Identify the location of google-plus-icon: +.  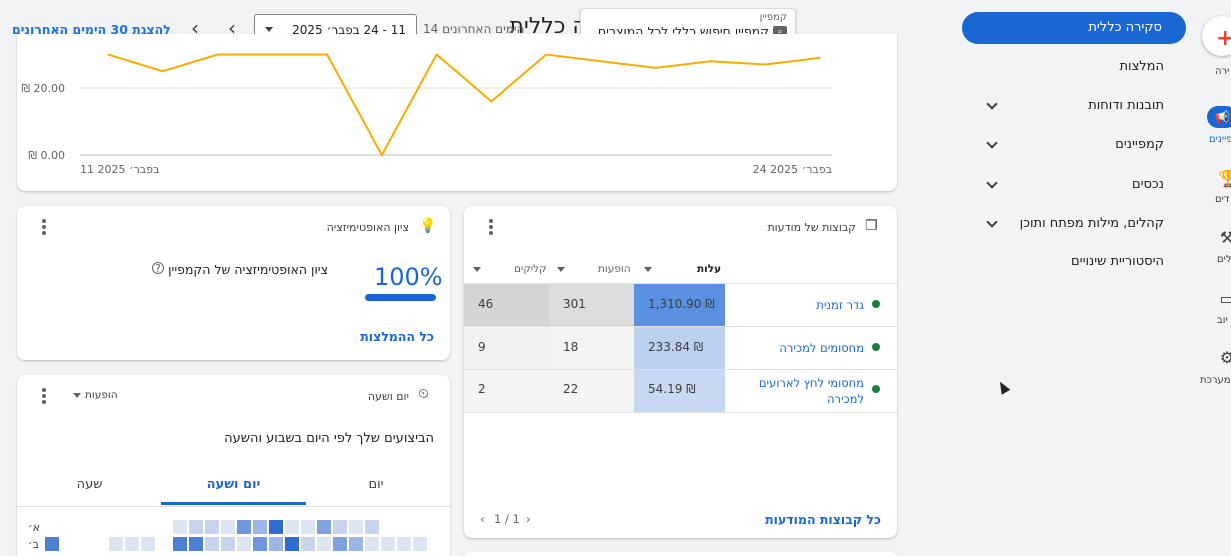
(1223, 38).